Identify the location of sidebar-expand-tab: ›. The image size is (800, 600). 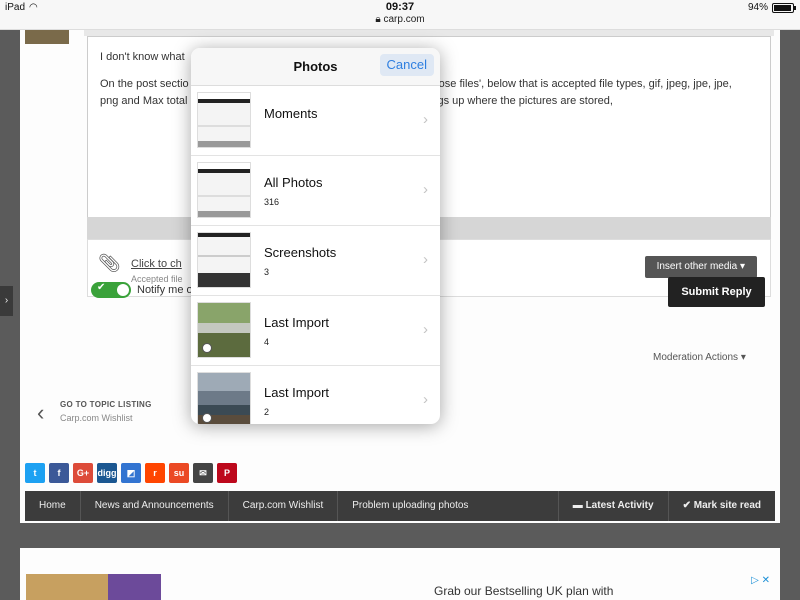
(6, 301).